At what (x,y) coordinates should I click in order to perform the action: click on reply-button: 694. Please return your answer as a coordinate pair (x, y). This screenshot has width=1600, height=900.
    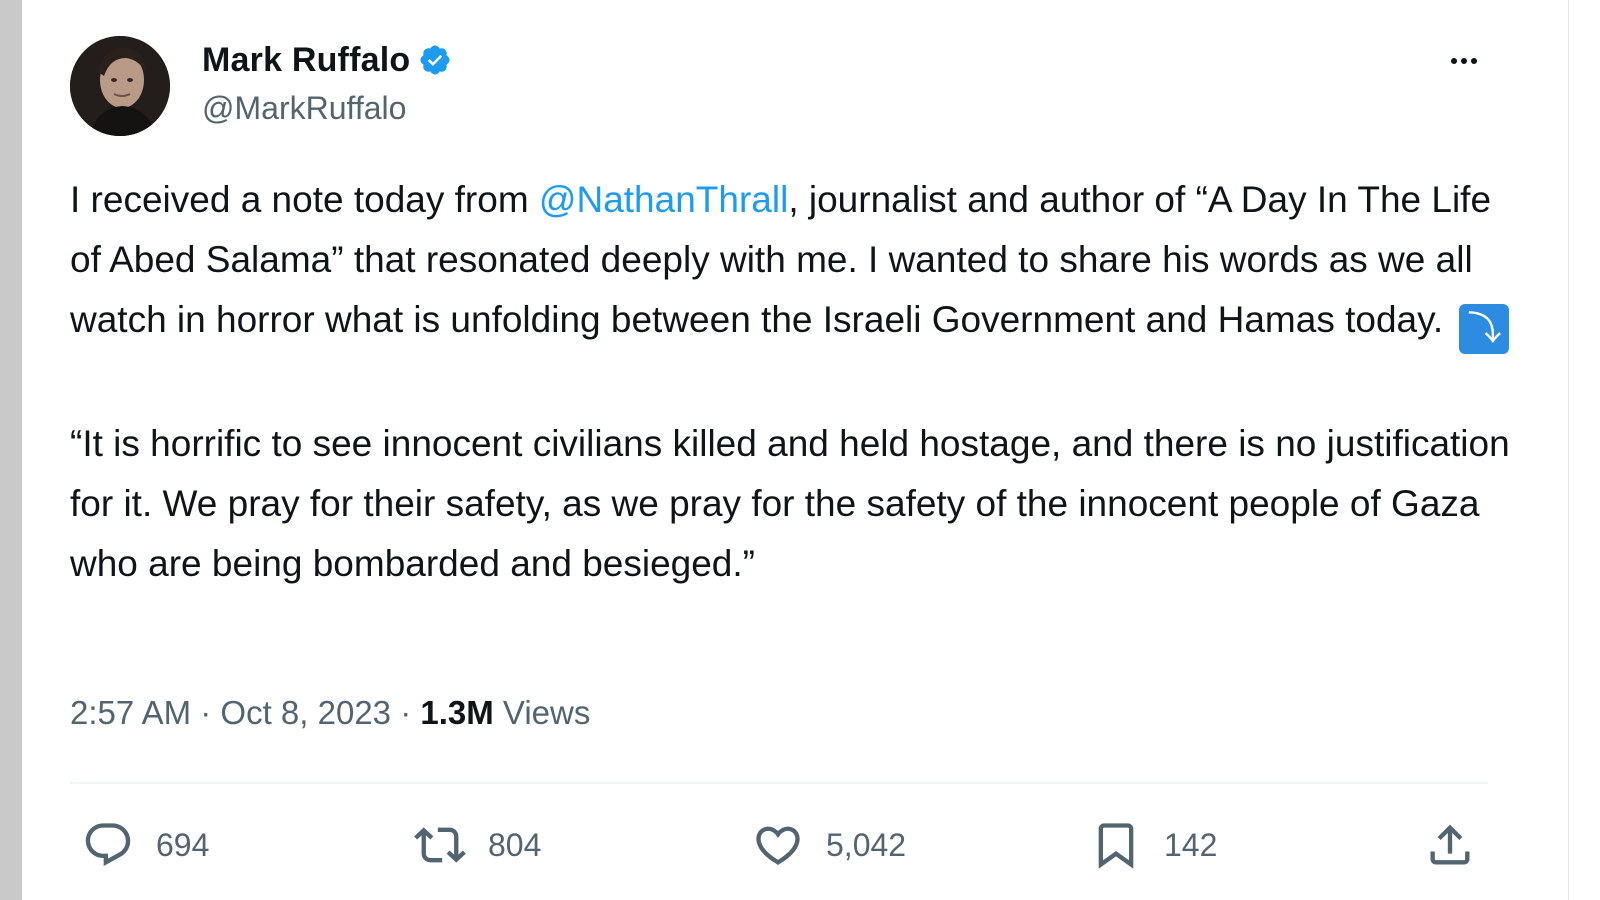
    Looking at the image, I should click on (145, 845).